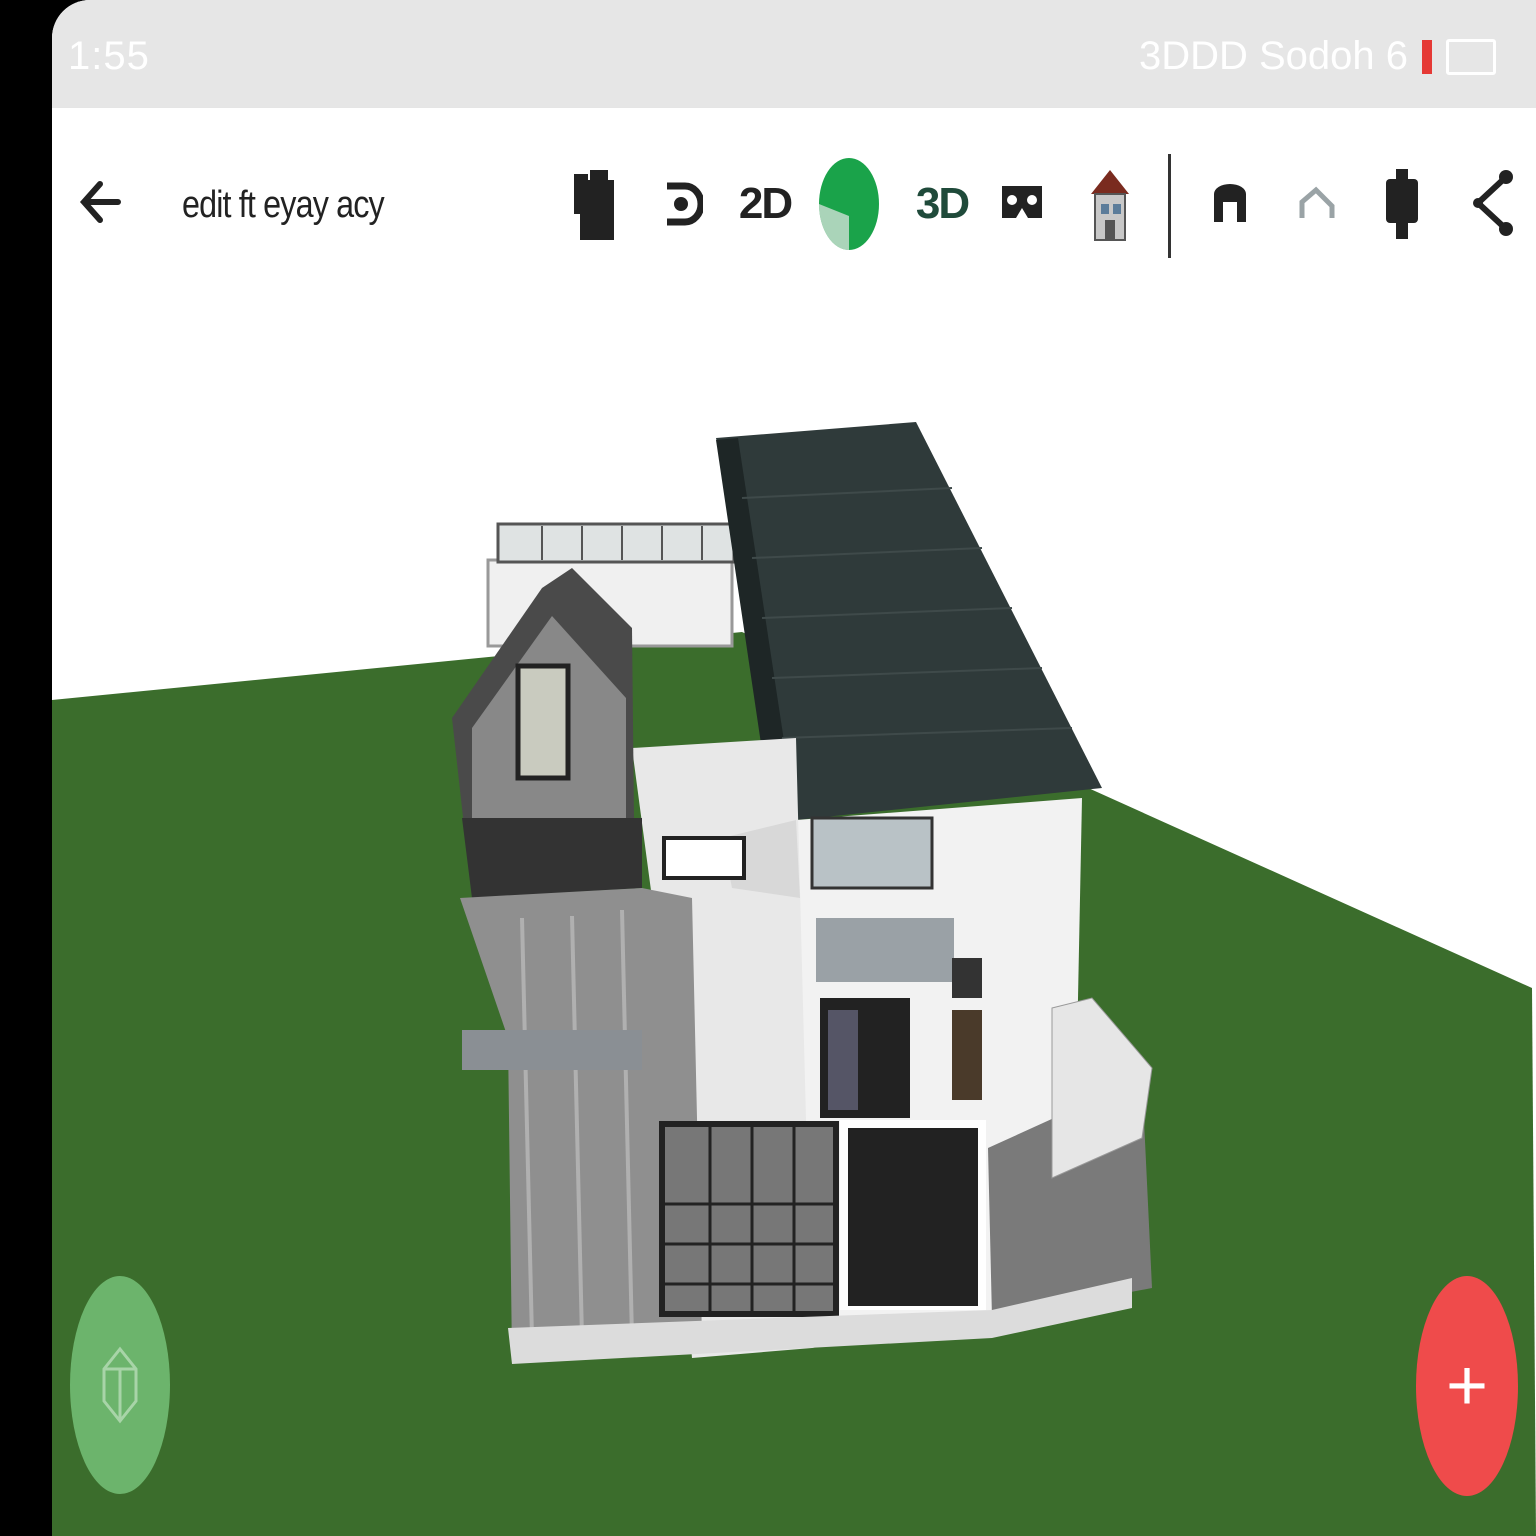 The width and height of the screenshot is (1536, 1536). What do you see at coordinates (1471, 56) in the screenshot?
I see `battery-icon` at bounding box center [1471, 56].